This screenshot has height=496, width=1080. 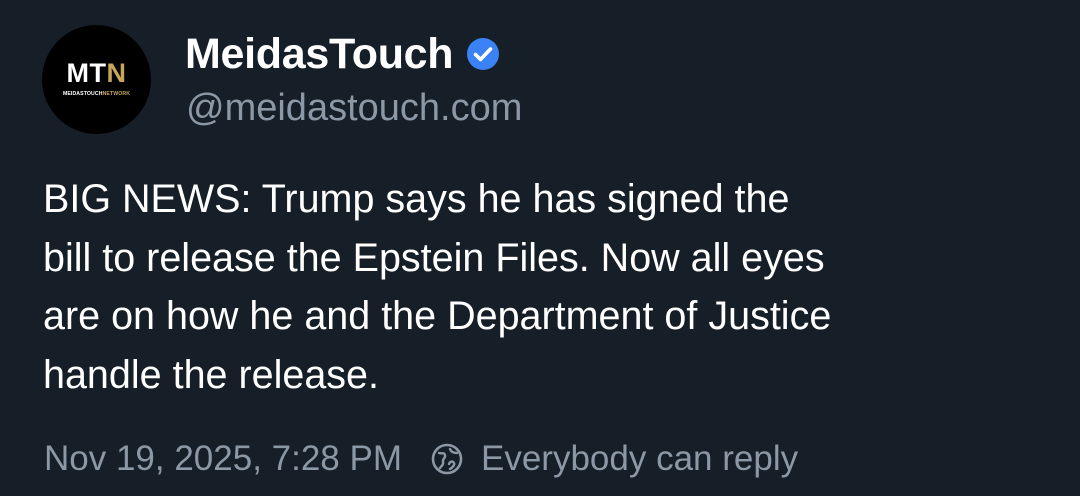 I want to click on avatar-sub-white: MEIDASTOUCH, so click(x=82, y=94).